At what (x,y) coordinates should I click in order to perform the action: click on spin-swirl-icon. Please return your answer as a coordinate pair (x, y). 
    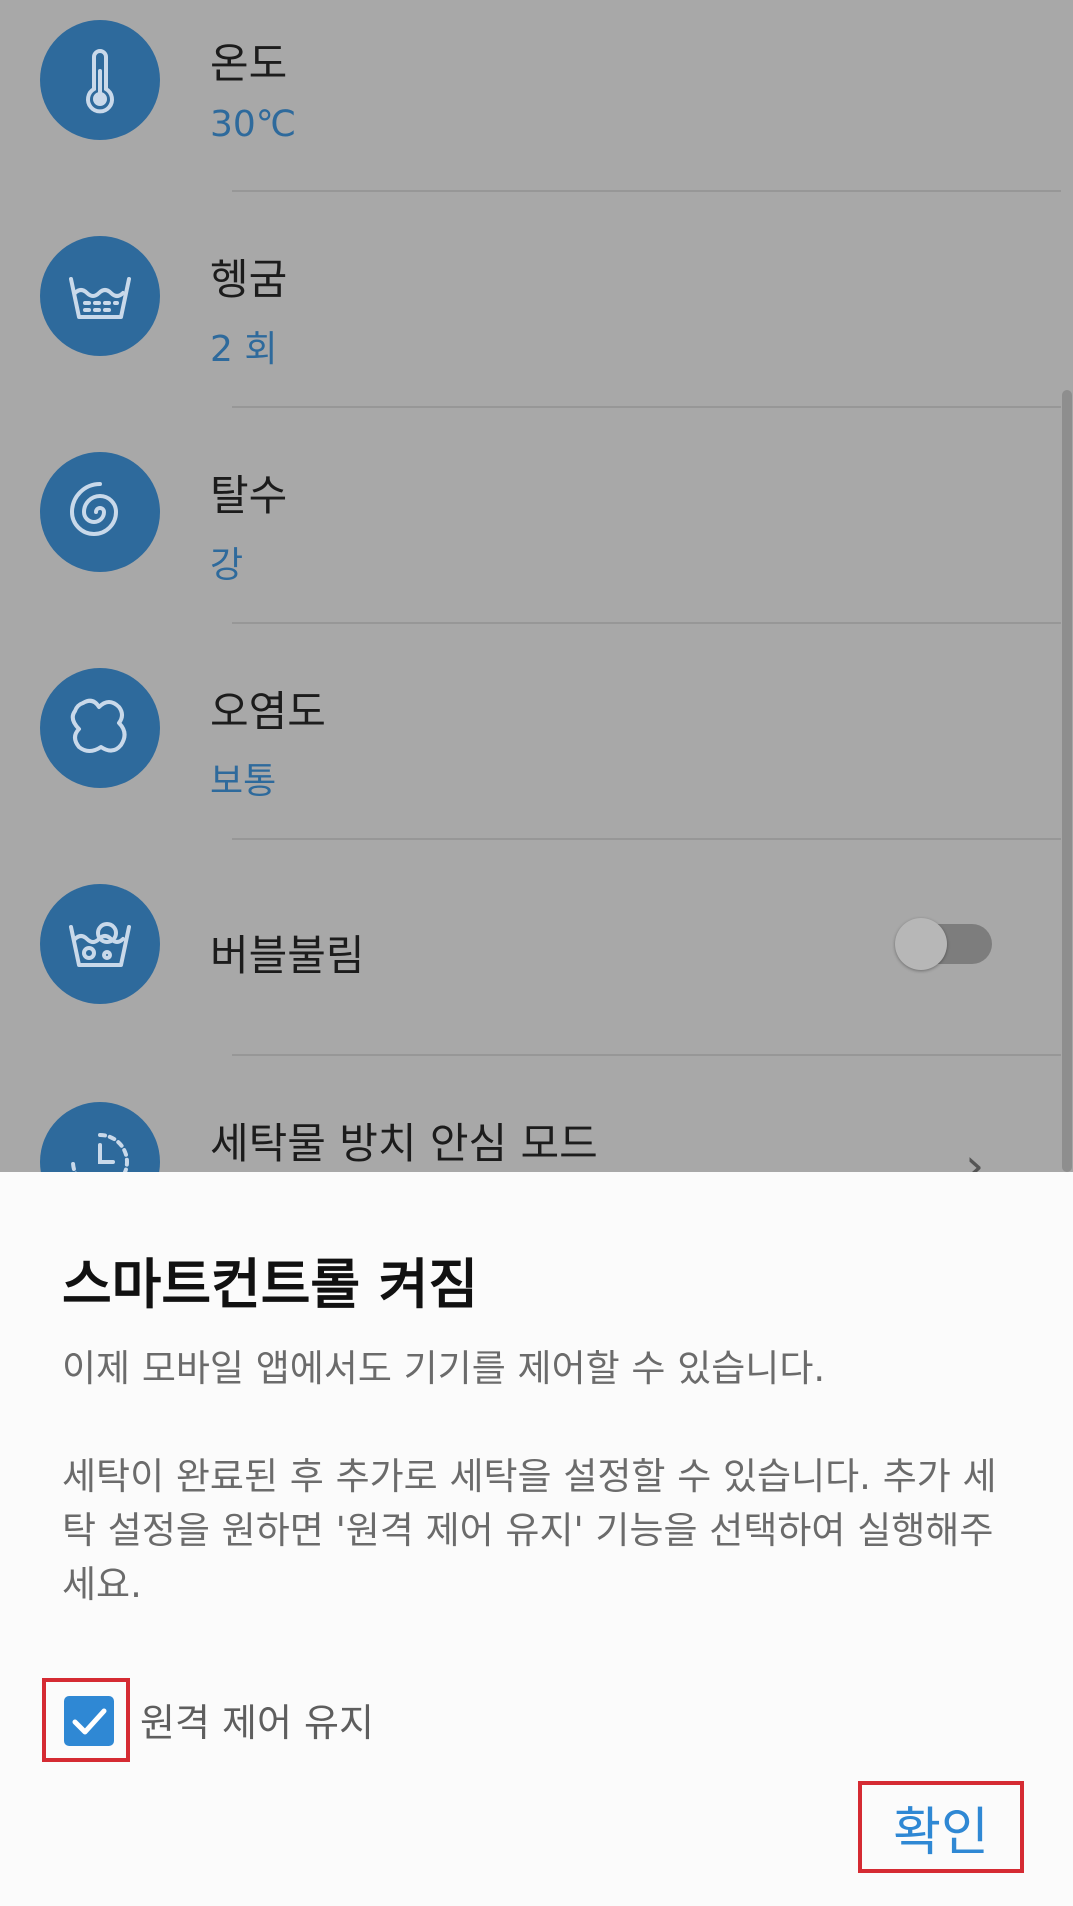
    Looking at the image, I should click on (100, 512).